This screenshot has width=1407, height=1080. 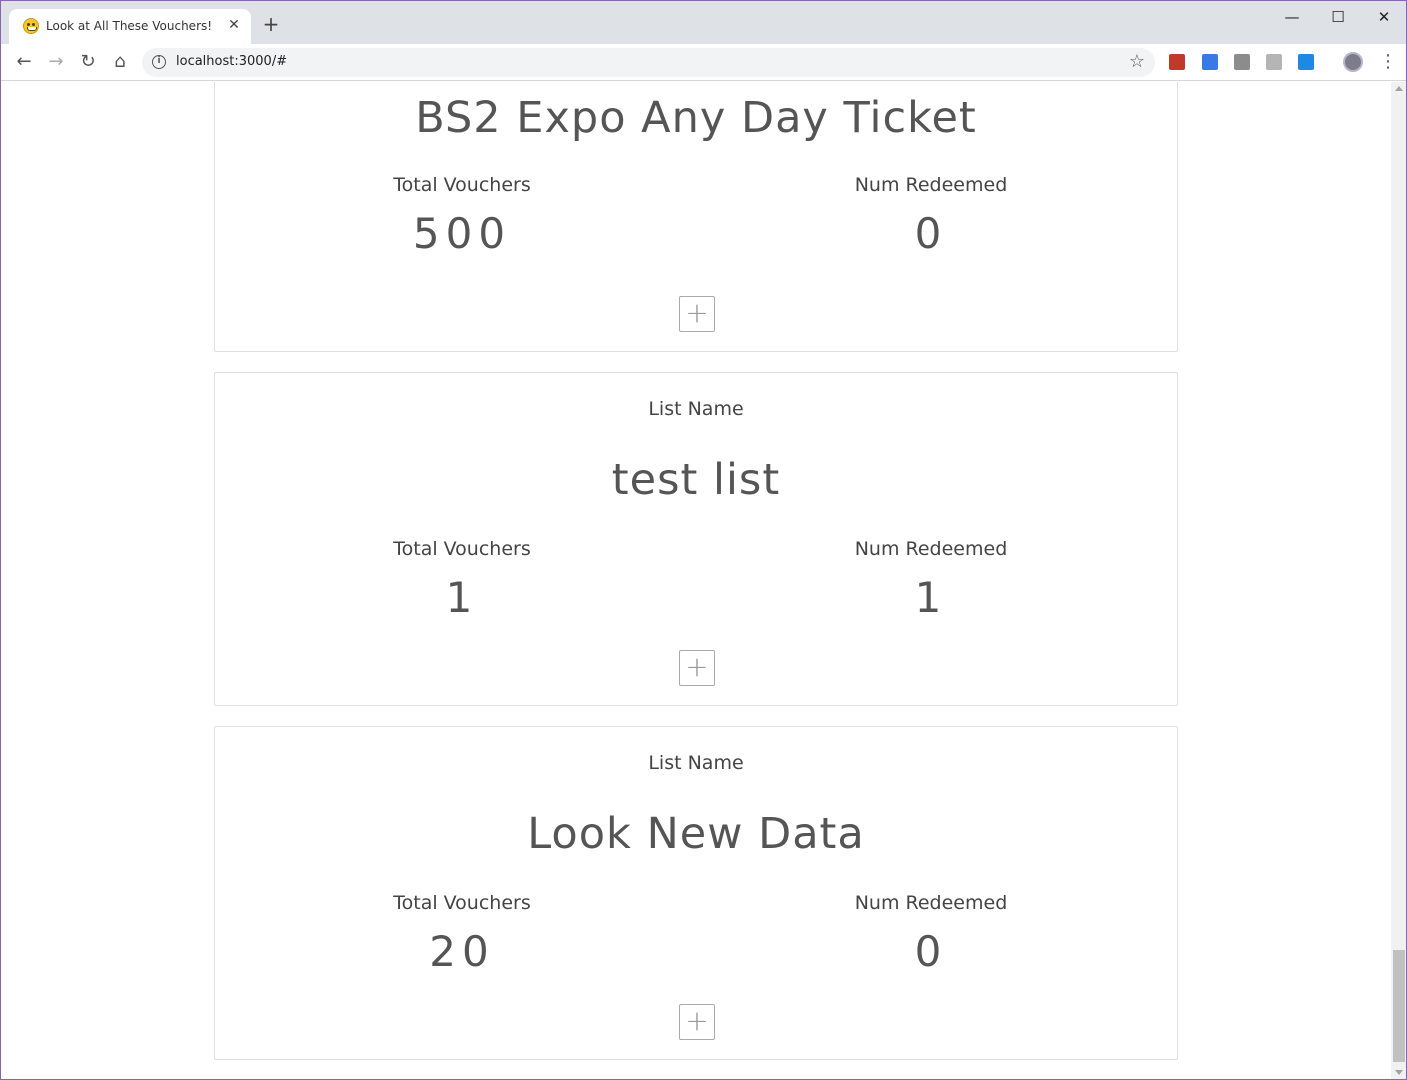 What do you see at coordinates (88, 62) in the screenshot?
I see `reload-icon: ↻` at bounding box center [88, 62].